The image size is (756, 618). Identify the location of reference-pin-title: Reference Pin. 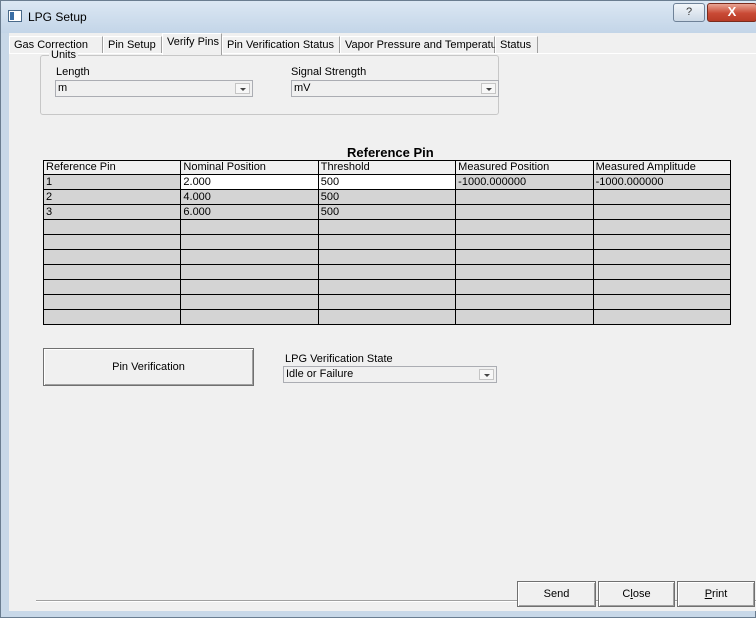
(390, 152).